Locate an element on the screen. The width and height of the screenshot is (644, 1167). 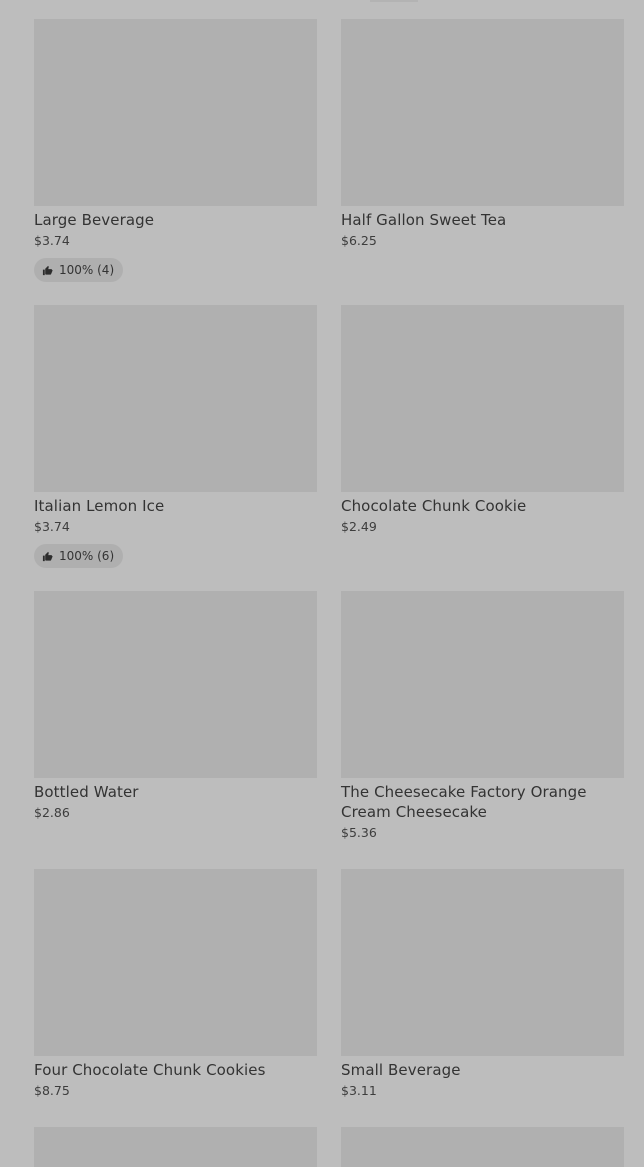
menu-item-card: Half Gallon Sweet Tea $6.25 is located at coordinates (482, 162).